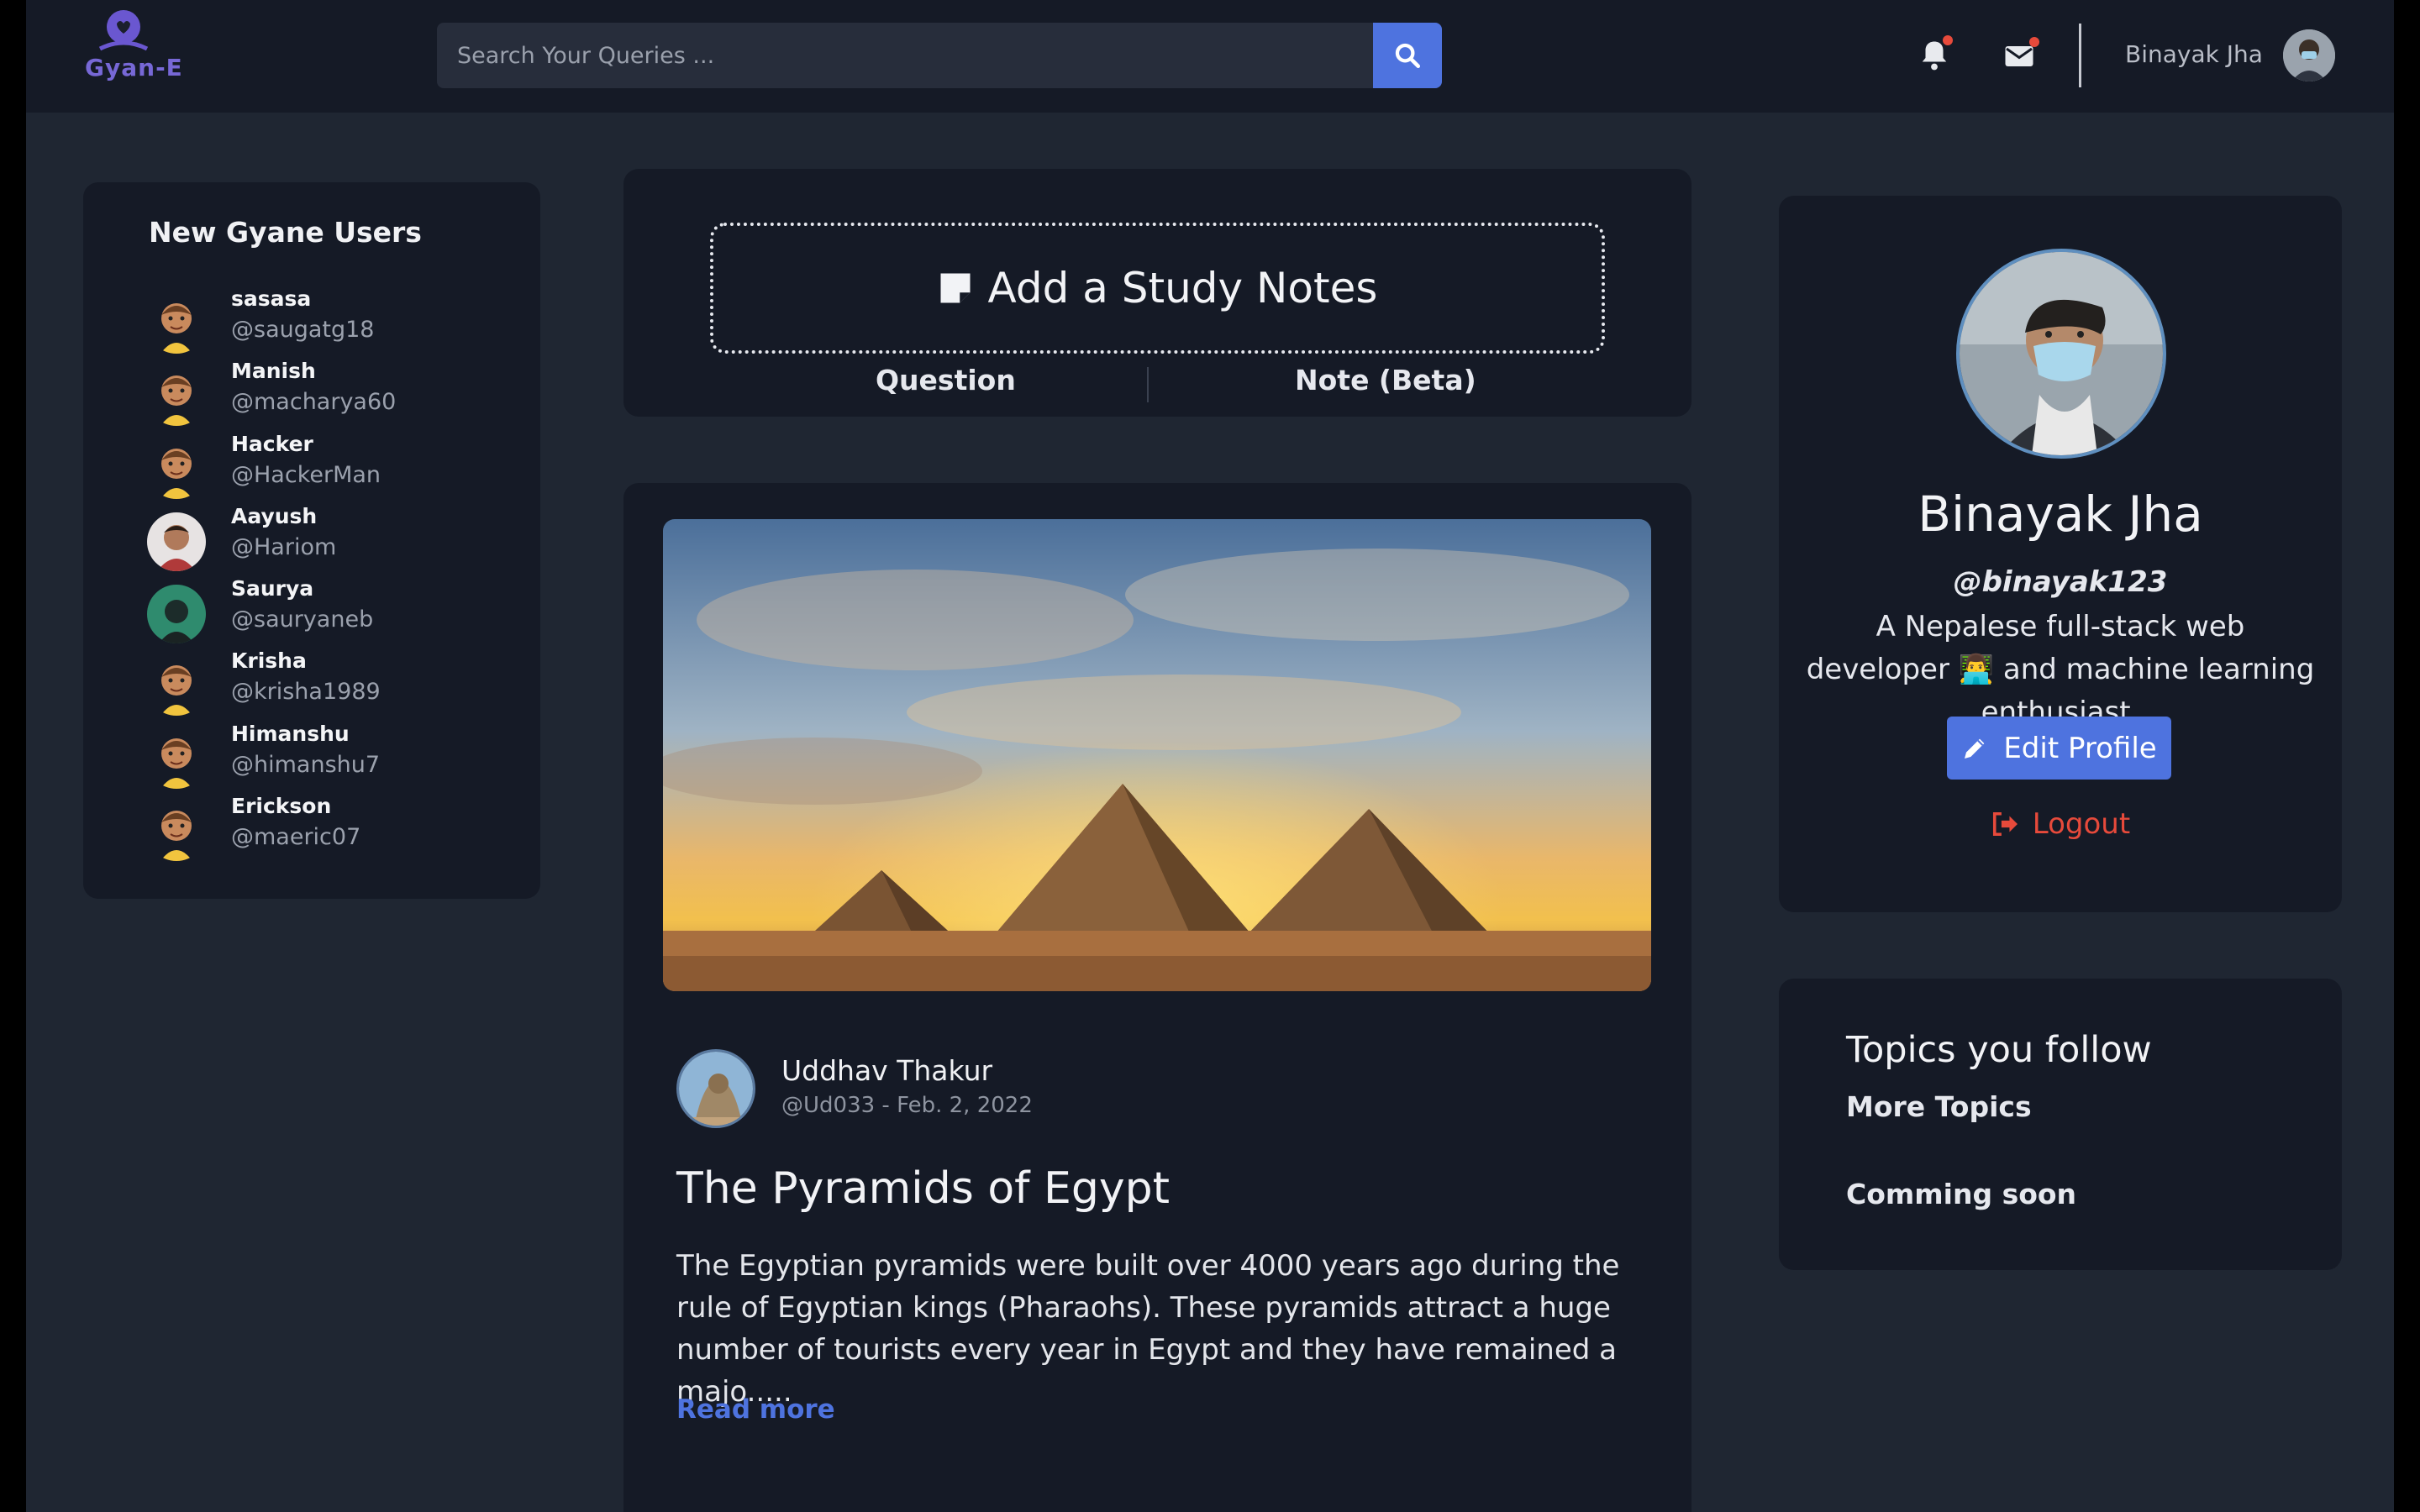 The width and height of the screenshot is (2420, 1512). What do you see at coordinates (1157, 755) in the screenshot?
I see `post-image` at bounding box center [1157, 755].